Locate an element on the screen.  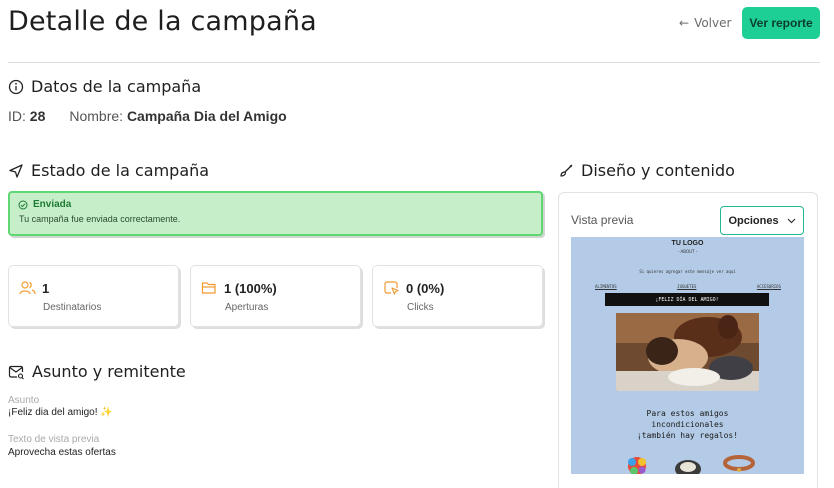
email-top-note: Si quieres agregar este mensaje ver aquí is located at coordinates (687, 271).